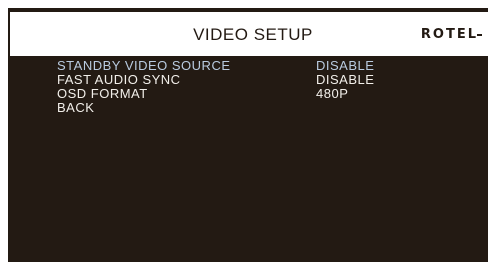 The image size is (492, 262). What do you see at coordinates (332, 93) in the screenshot?
I see `menu-item-value: 480P` at bounding box center [332, 93].